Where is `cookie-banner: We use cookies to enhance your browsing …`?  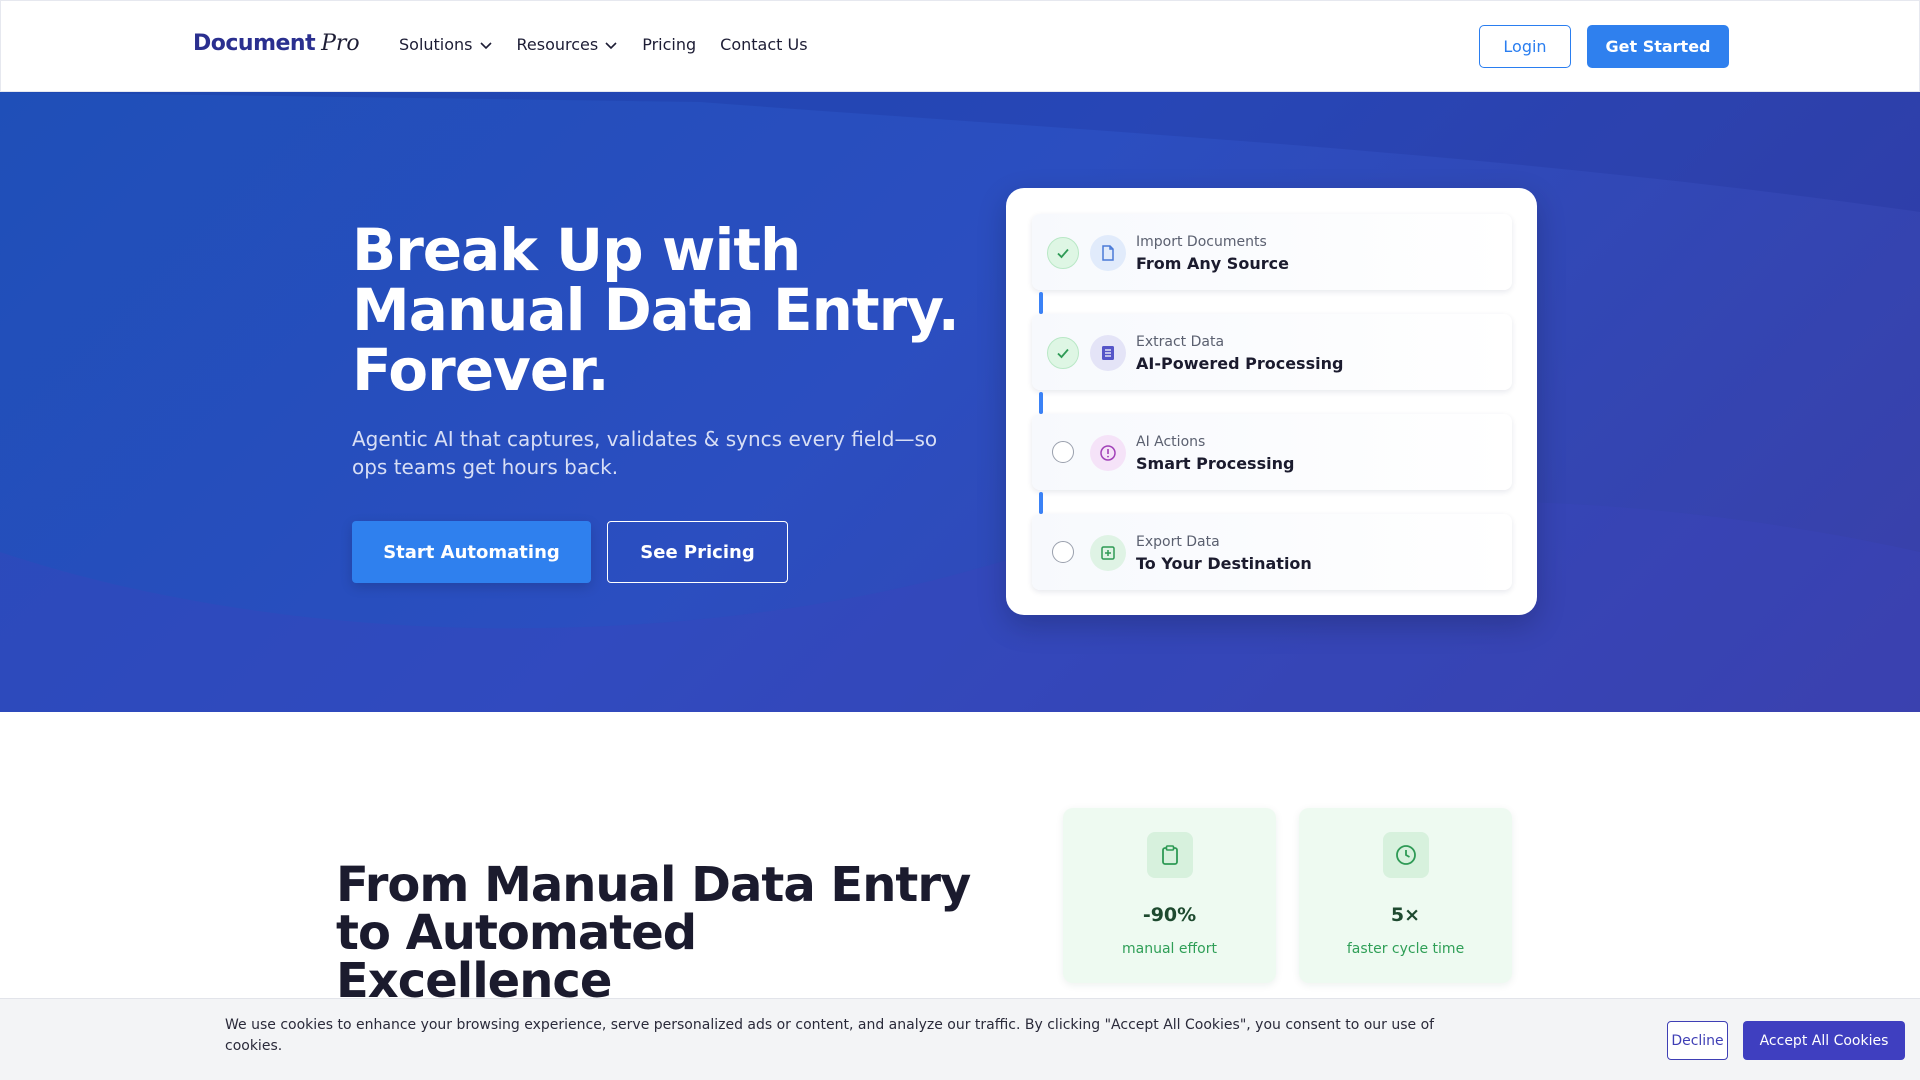 cookie-banner: We use cookies to enhance your browsing … is located at coordinates (960, 1039).